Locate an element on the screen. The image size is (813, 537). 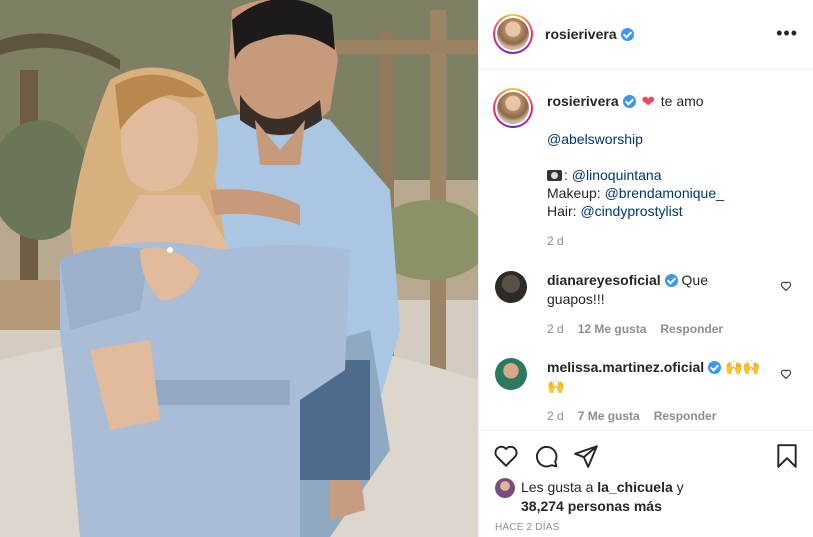
post-timestamp: HACE 2 DÍAS is located at coordinates (527, 527).